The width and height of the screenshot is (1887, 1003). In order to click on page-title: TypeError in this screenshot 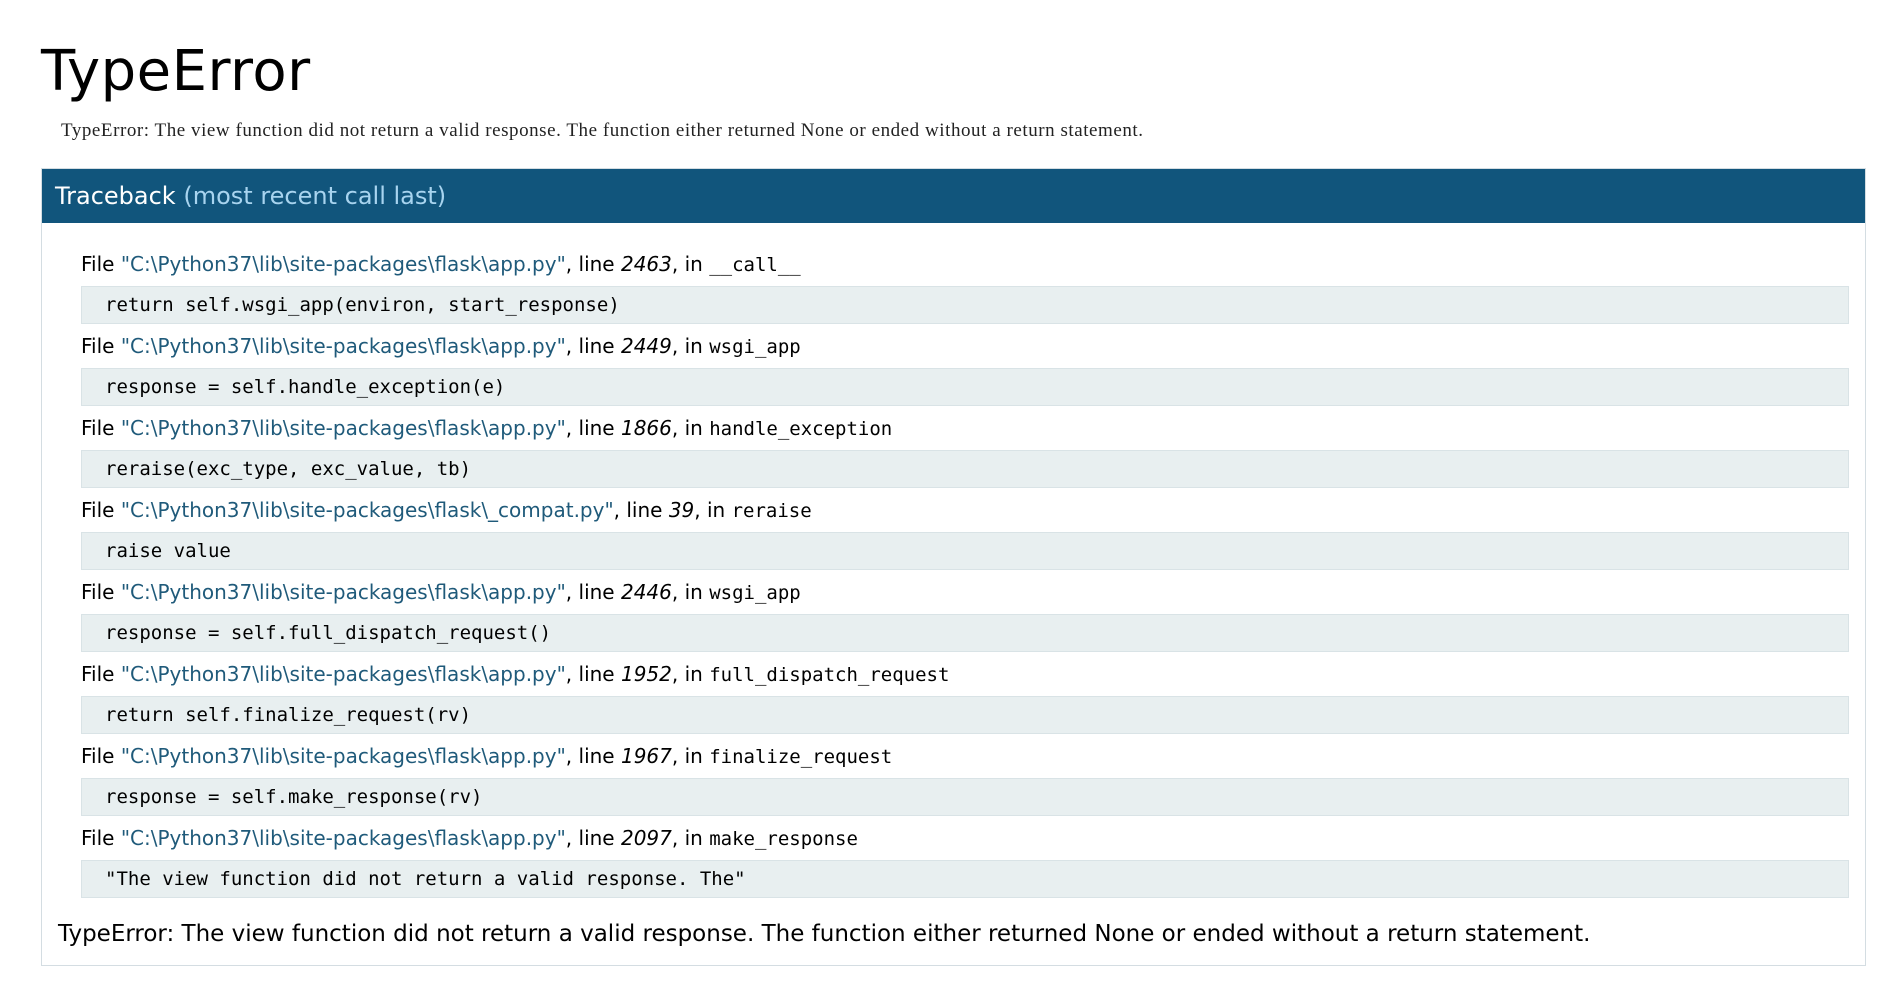, I will do `click(176, 71)`.